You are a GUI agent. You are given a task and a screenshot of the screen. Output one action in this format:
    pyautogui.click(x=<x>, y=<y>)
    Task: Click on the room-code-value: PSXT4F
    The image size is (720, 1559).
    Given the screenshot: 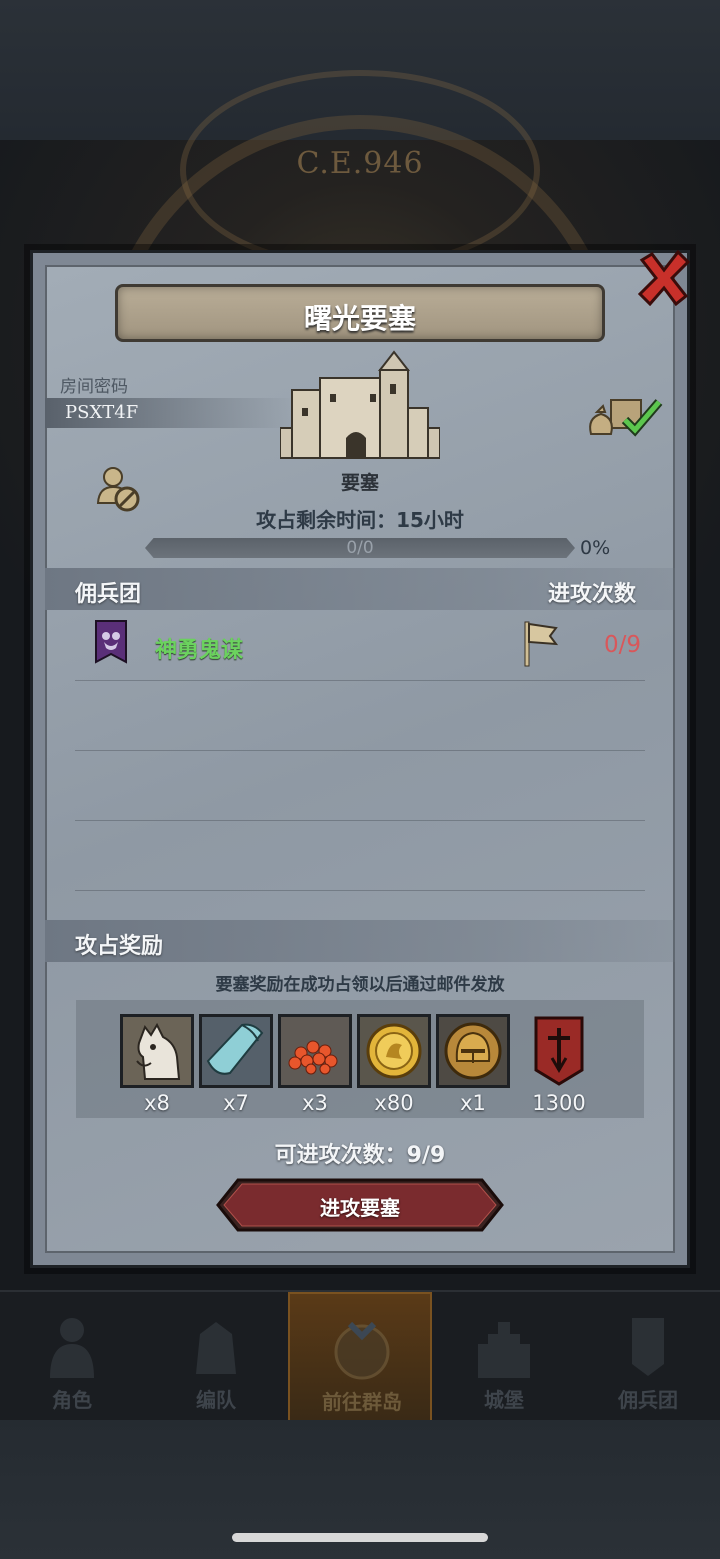 What is the action you would take?
    pyautogui.click(x=101, y=412)
    